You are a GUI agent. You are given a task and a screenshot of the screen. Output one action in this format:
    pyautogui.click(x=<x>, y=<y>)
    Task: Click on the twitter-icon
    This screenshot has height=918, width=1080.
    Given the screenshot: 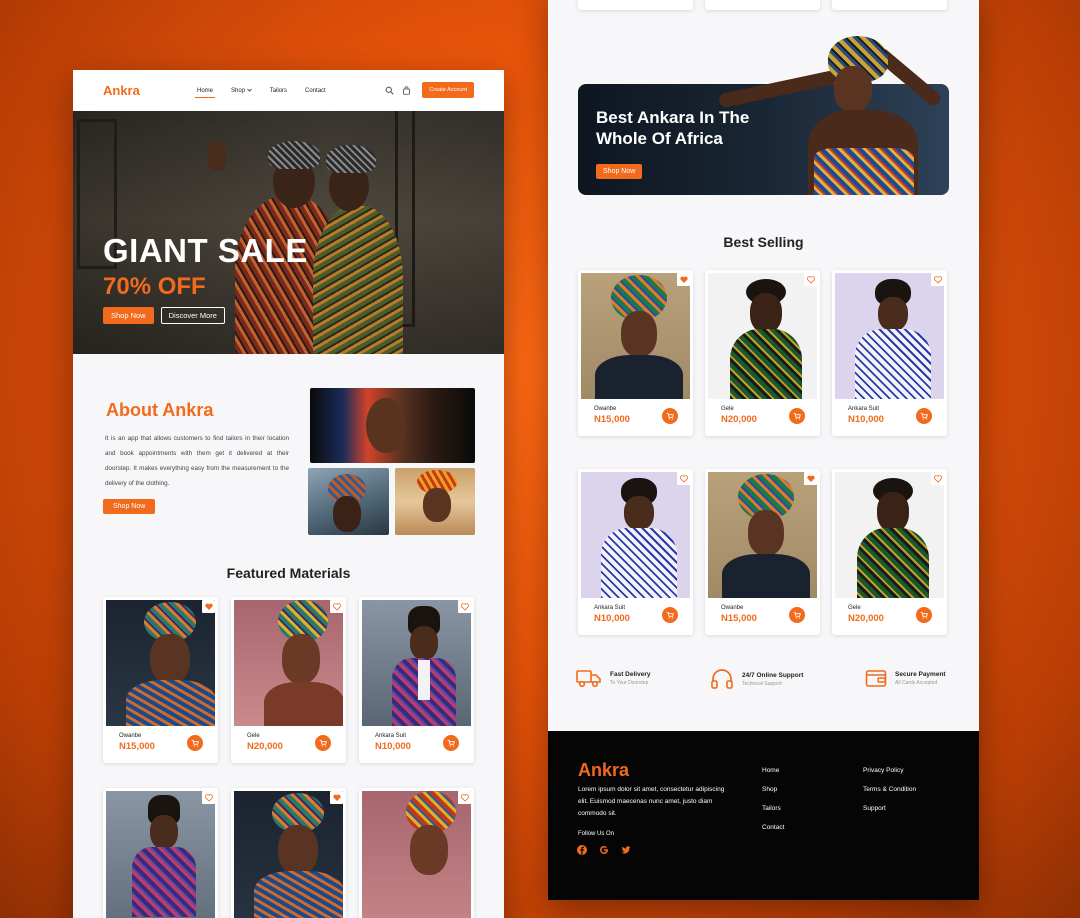 What is the action you would take?
    pyautogui.click(x=626, y=850)
    